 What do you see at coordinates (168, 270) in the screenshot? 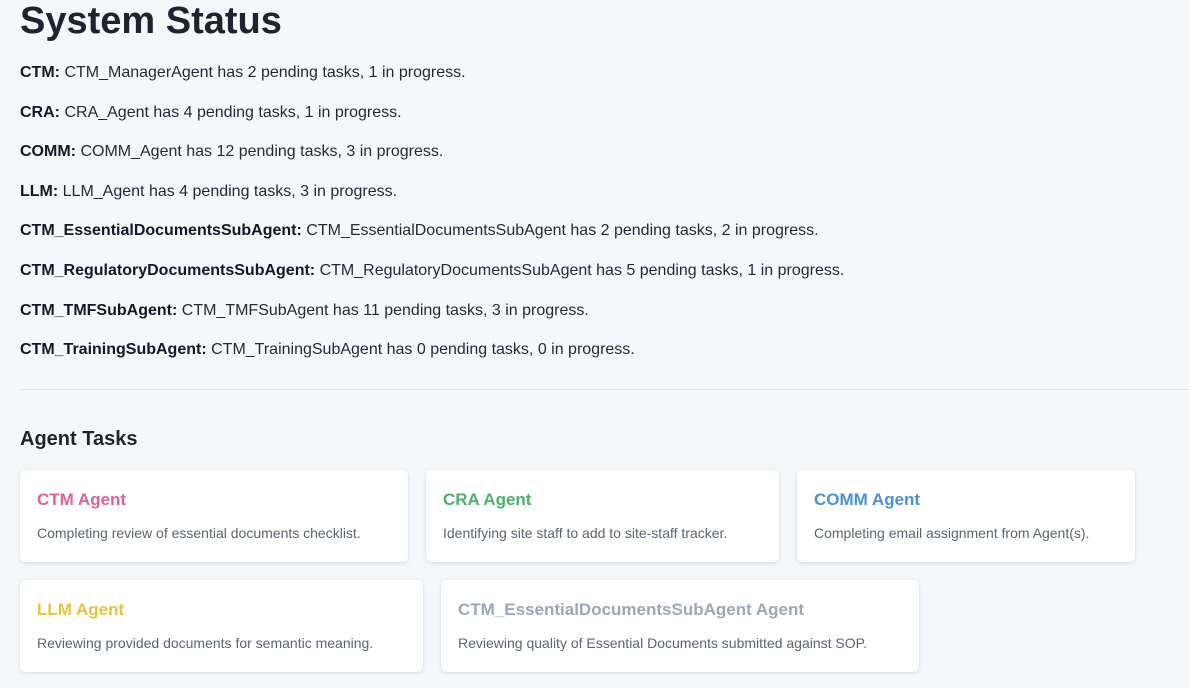
I see `status-key: CTM_RegulatoryDocumentsSubAgent:` at bounding box center [168, 270].